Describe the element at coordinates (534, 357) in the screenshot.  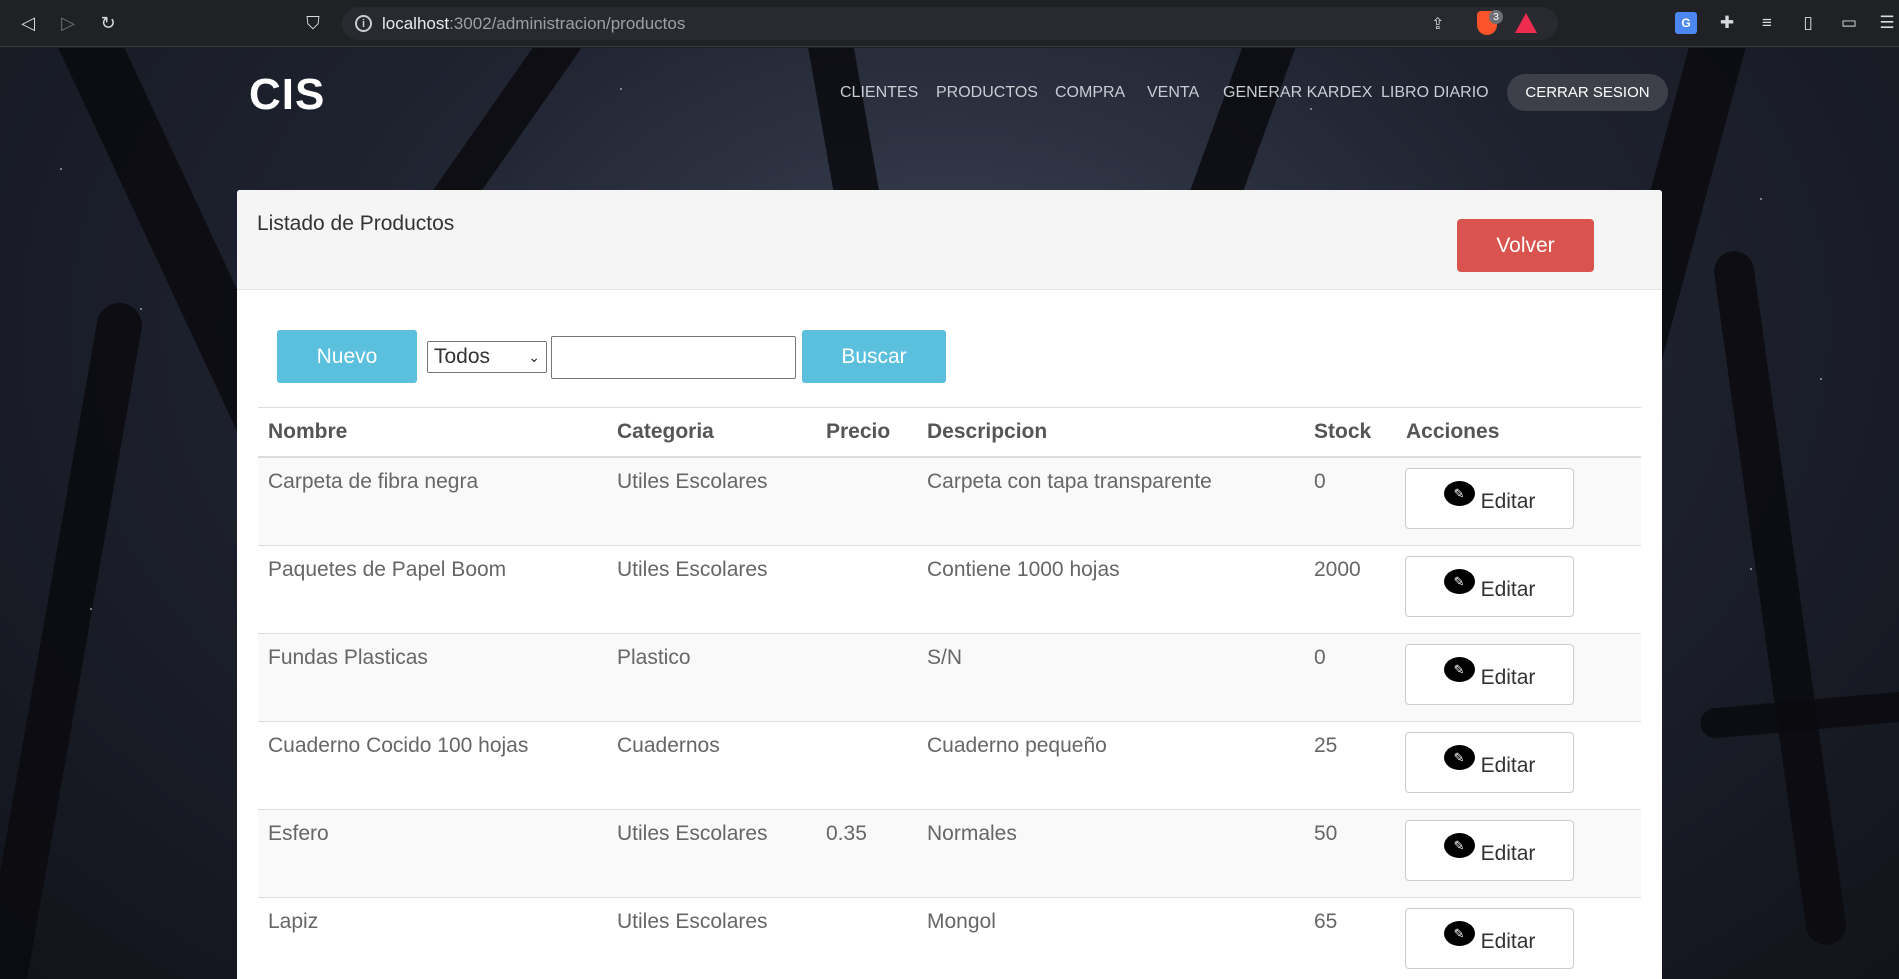
I see `chevron-down-icon: ⌄` at that location.